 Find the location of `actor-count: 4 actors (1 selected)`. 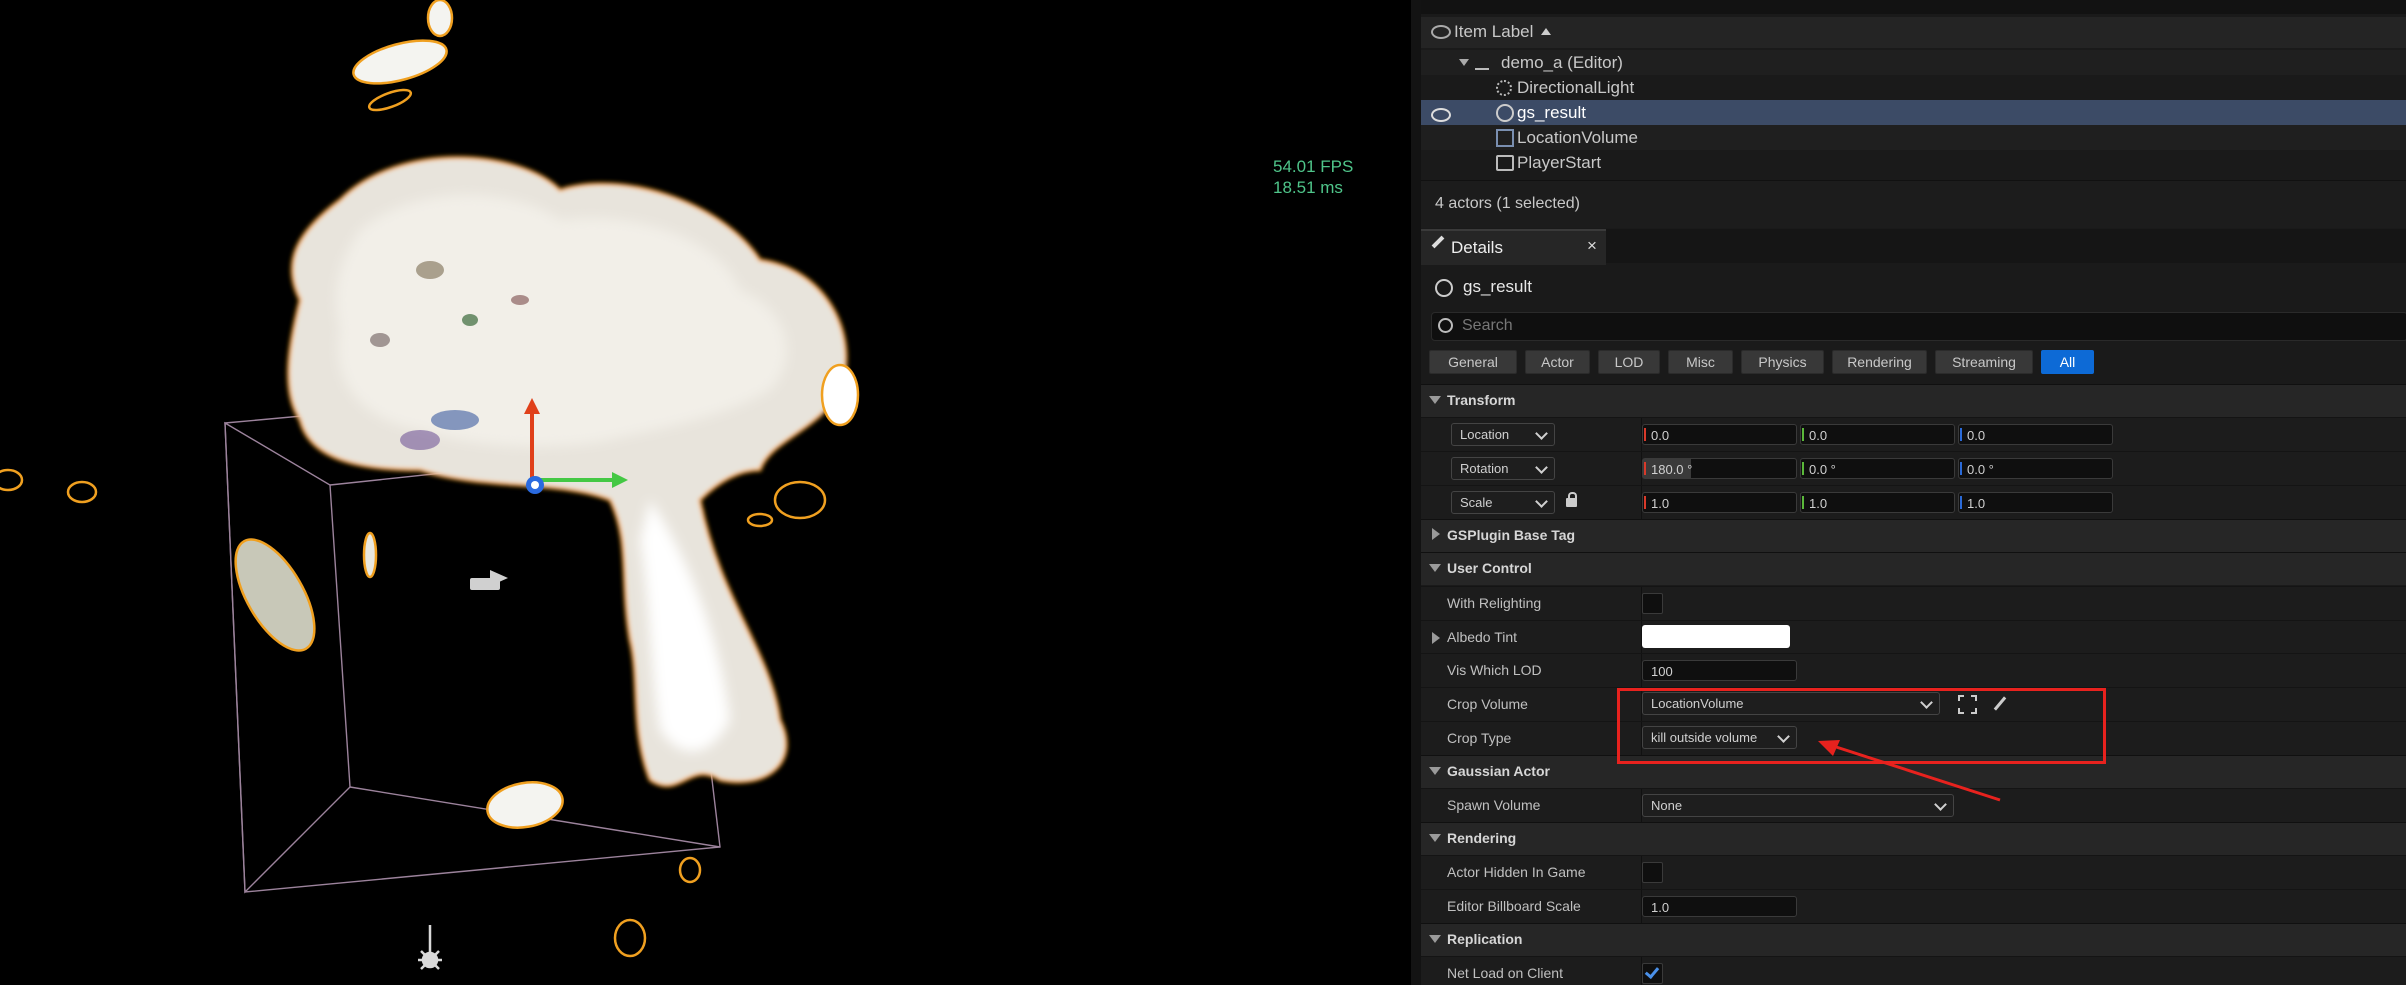

actor-count: 4 actors (1 selected) is located at coordinates (1507, 203).